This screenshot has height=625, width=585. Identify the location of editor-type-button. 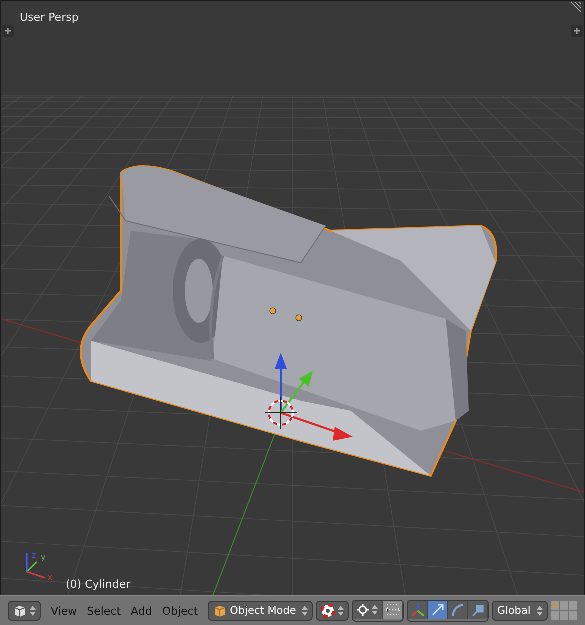
(24, 611).